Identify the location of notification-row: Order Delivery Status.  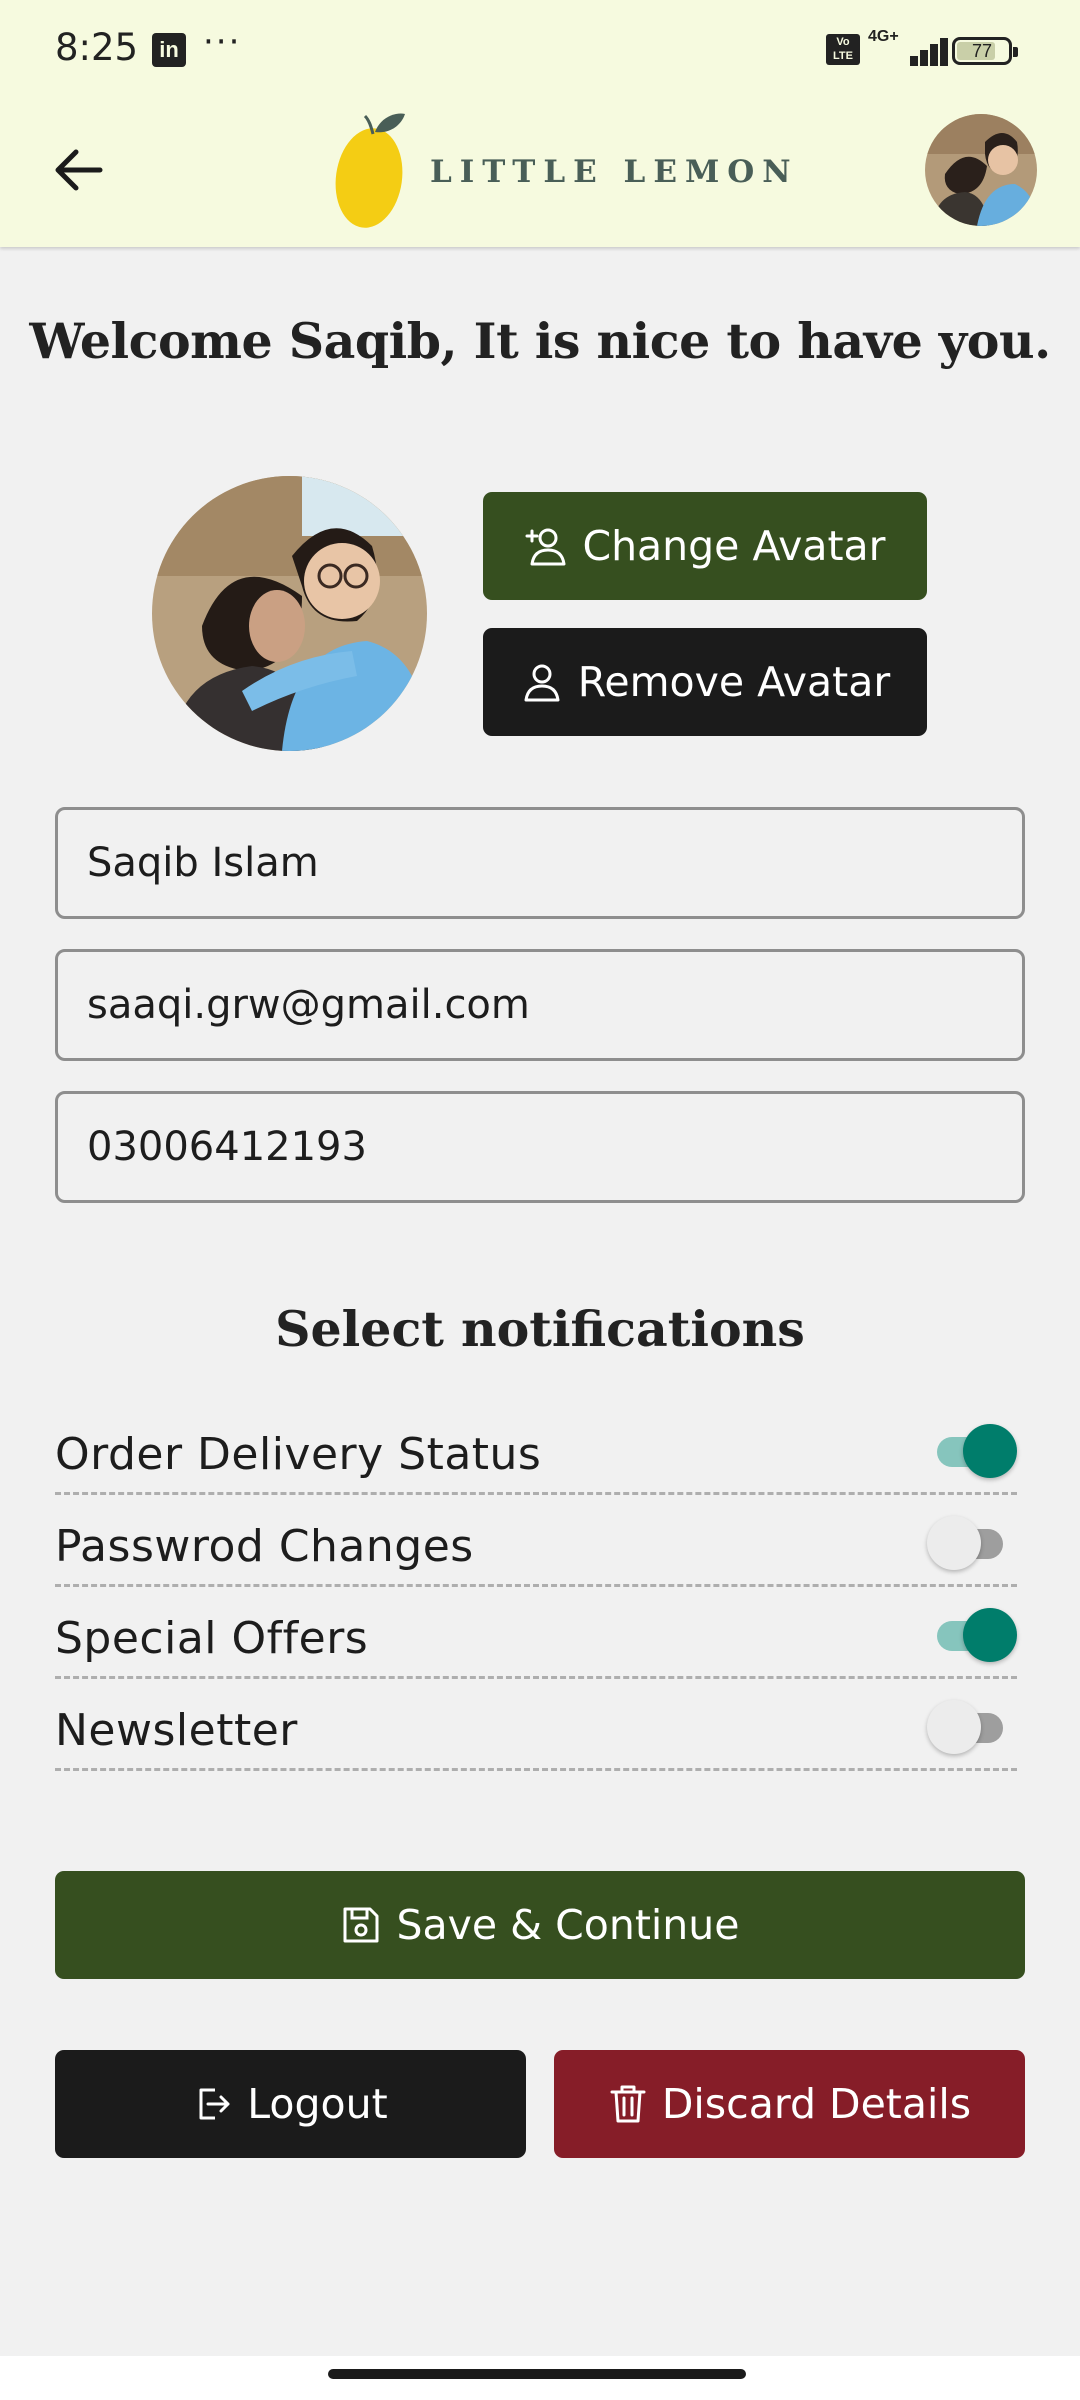
(536, 1449).